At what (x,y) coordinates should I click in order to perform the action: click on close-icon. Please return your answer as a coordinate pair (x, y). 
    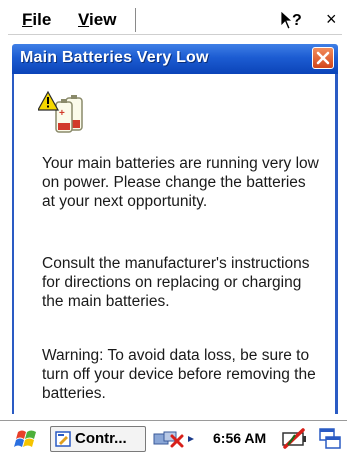
    Looking at the image, I should click on (323, 58).